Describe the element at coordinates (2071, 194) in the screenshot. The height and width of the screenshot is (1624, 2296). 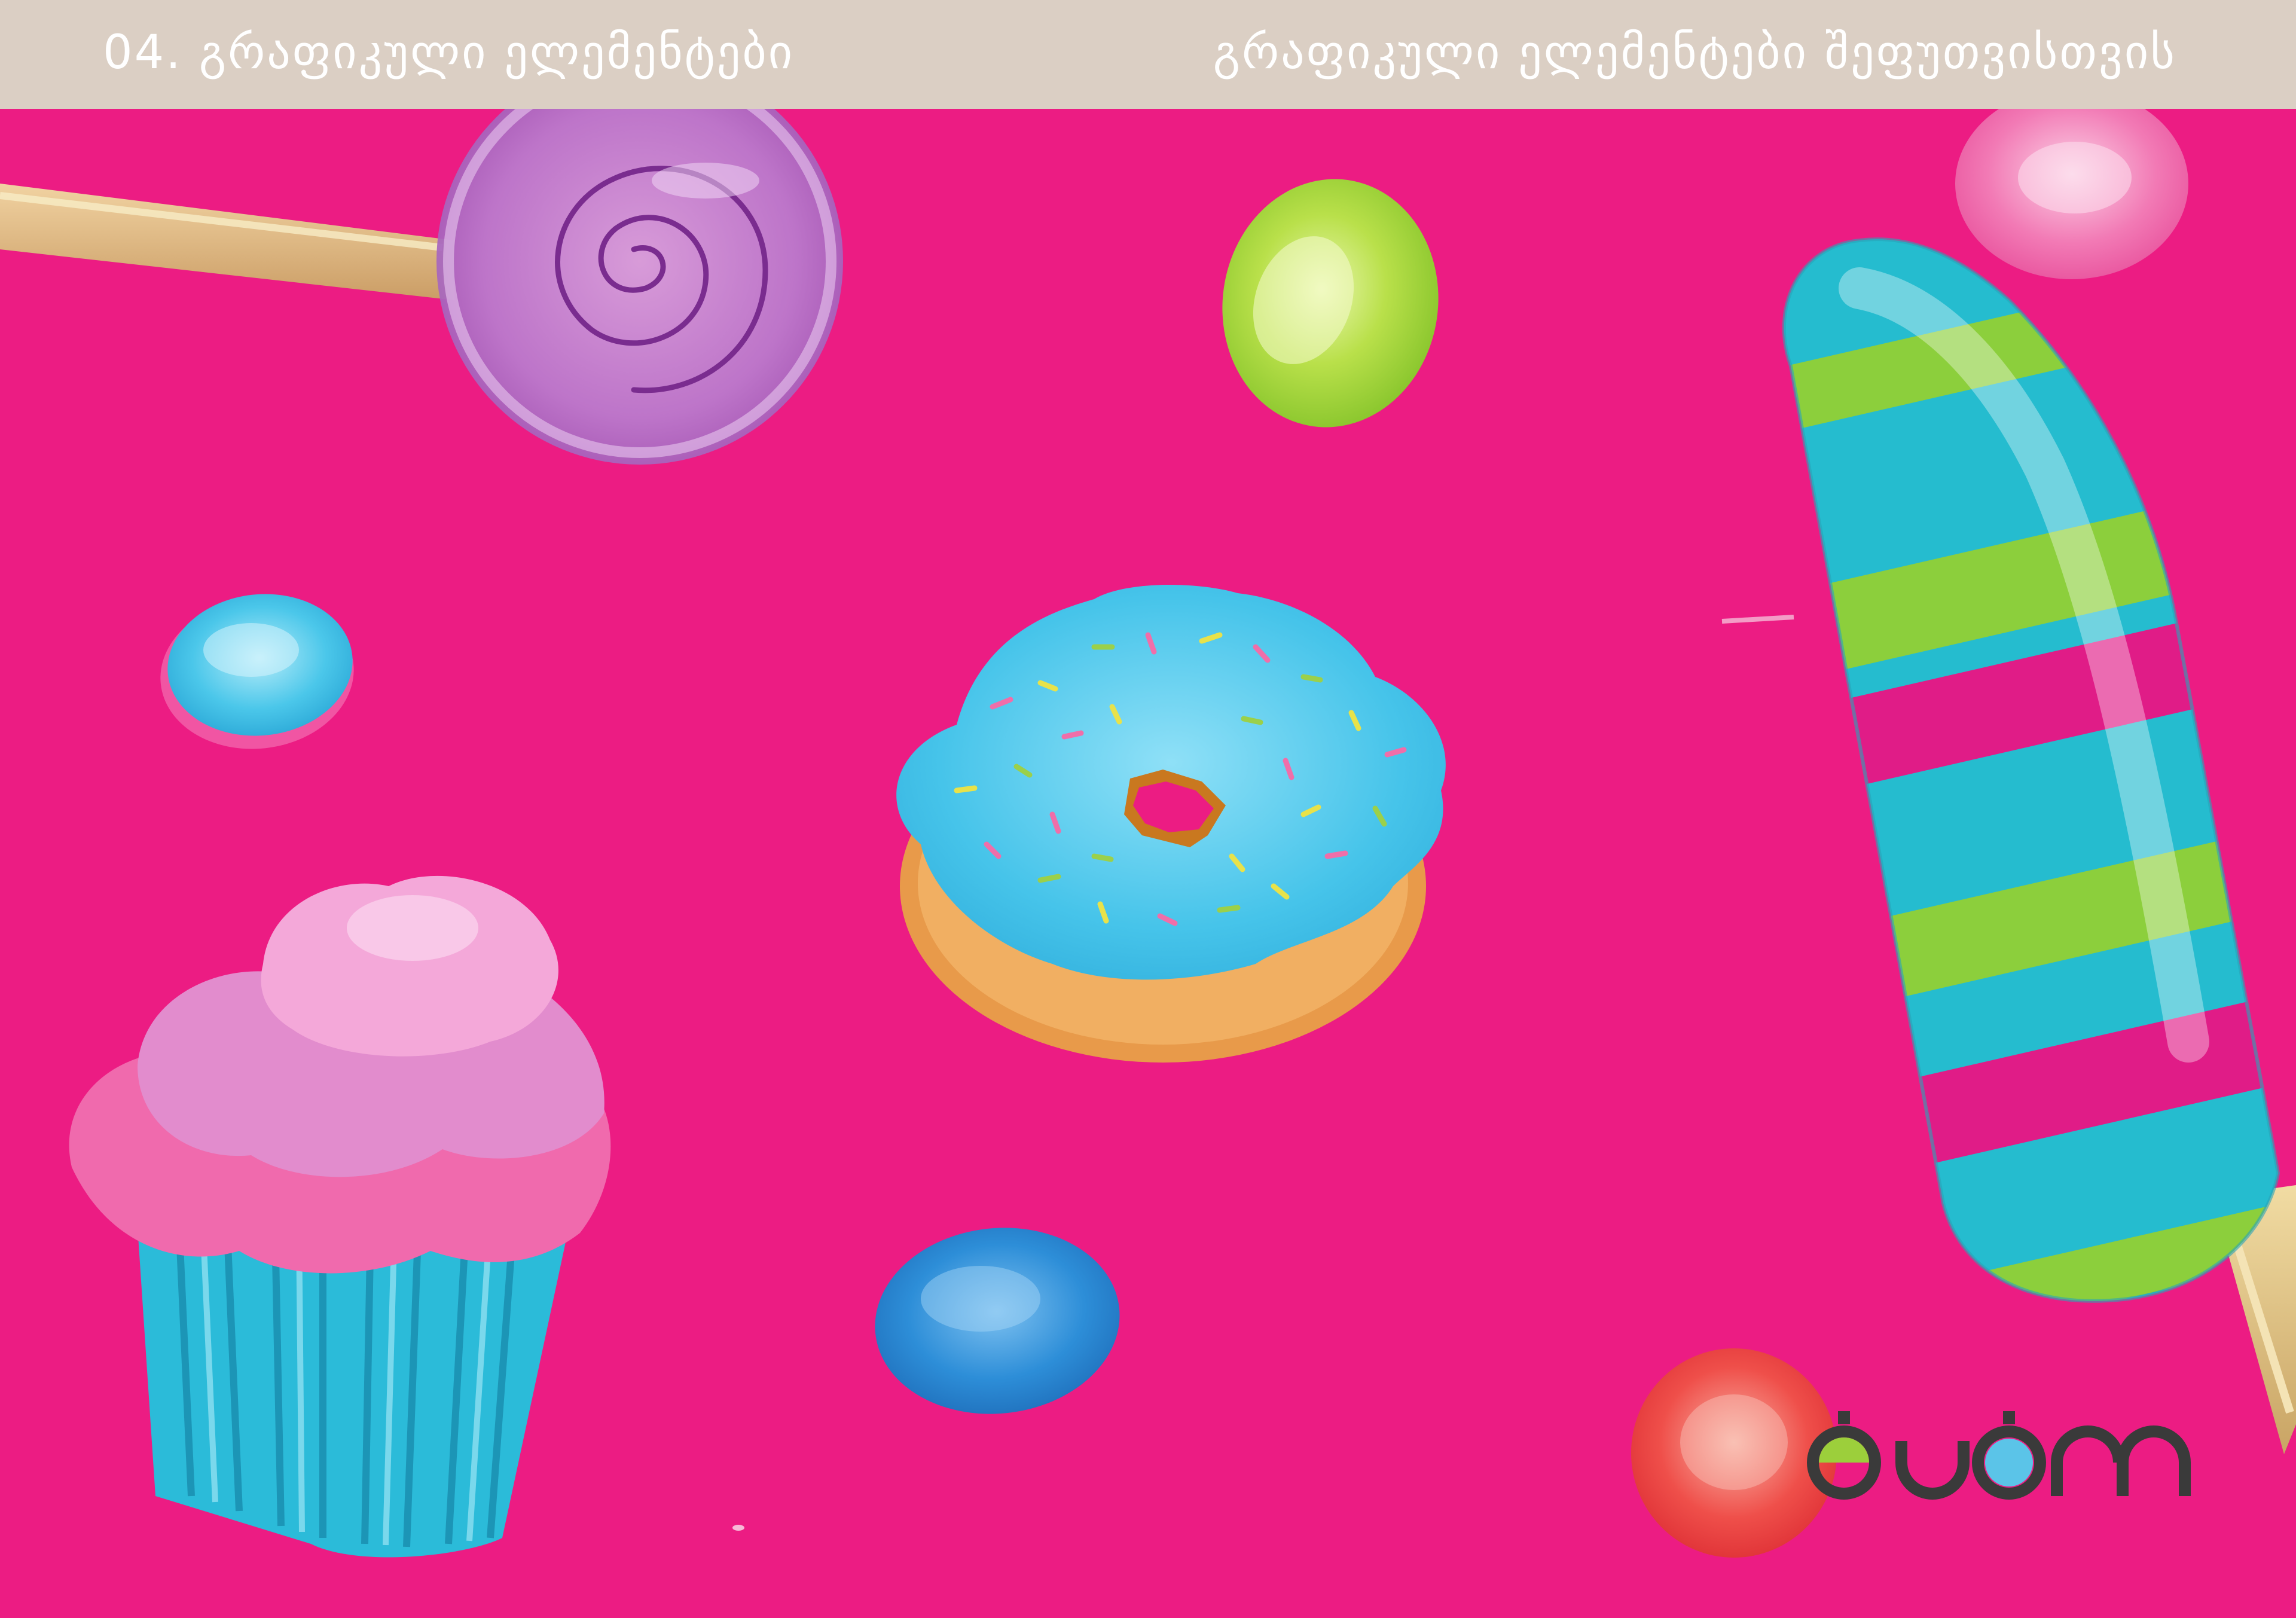
I see `pink-candy-icon` at that location.